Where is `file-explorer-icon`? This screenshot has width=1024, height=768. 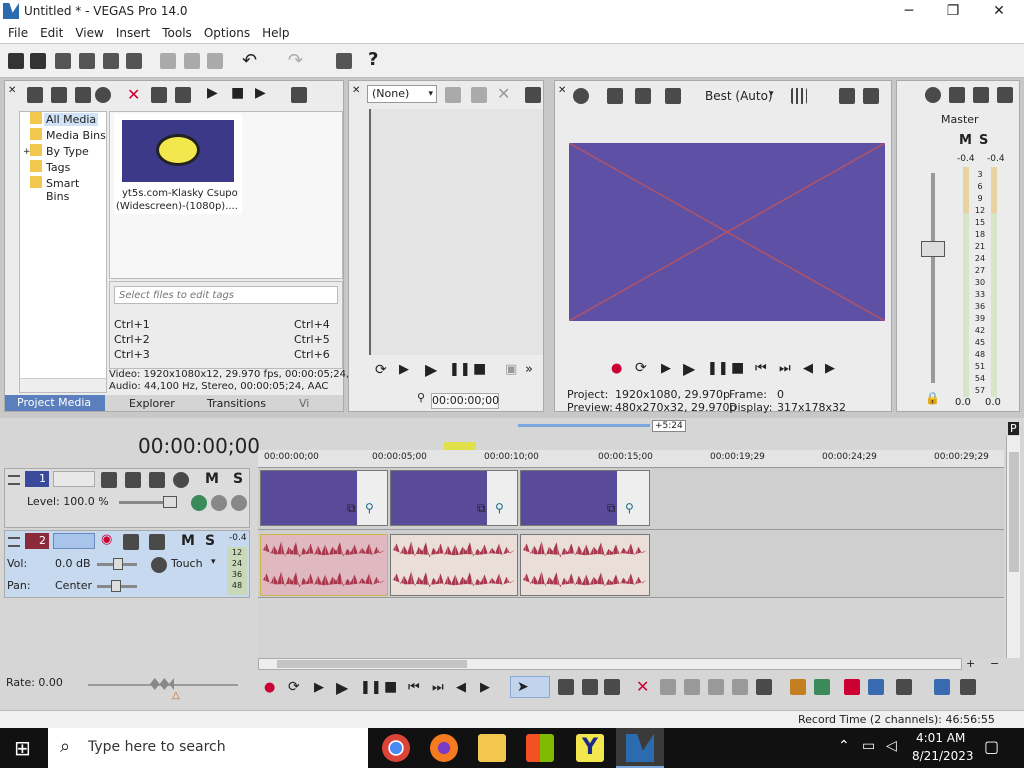 file-explorer-icon is located at coordinates (492, 748).